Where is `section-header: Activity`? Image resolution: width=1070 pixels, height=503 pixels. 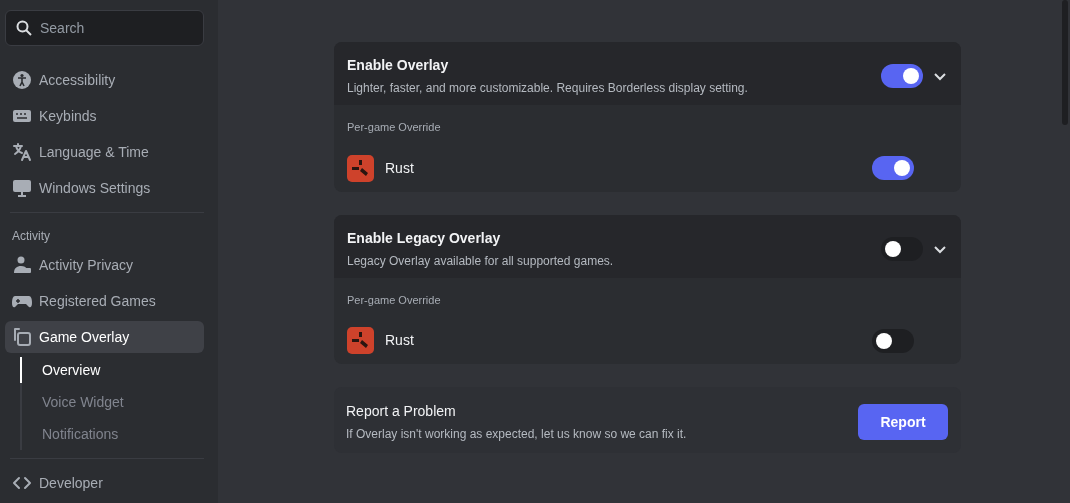 section-header: Activity is located at coordinates (31, 236).